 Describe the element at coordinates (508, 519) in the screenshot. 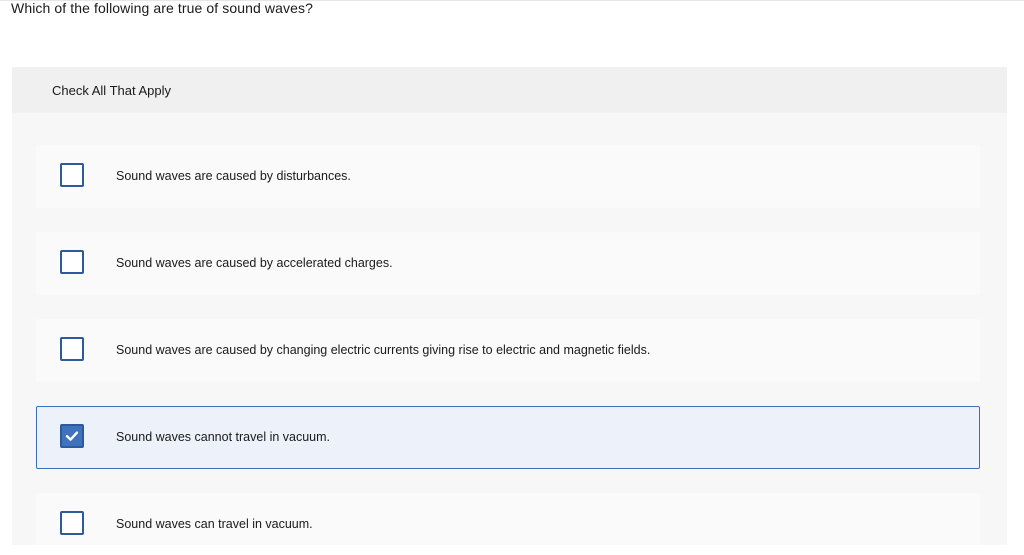

I see `option-4: Sound waves can travel in vacuum.` at that location.